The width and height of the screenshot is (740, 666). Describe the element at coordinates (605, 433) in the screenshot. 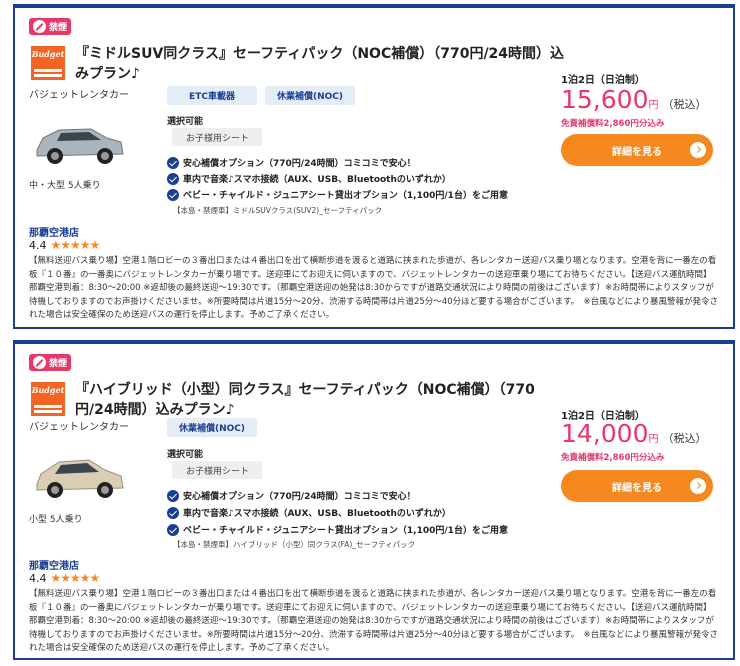

I see `price-value: 14,000` at that location.